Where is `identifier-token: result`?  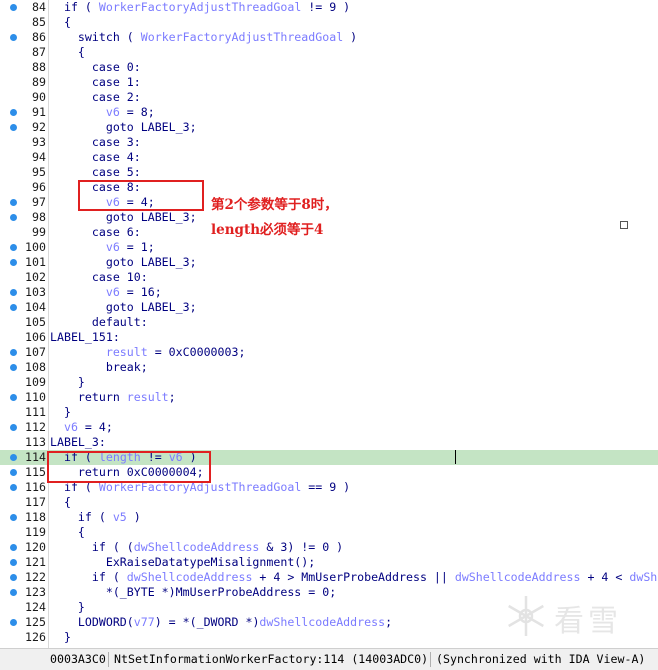
identifier-token: result is located at coordinates (147, 397).